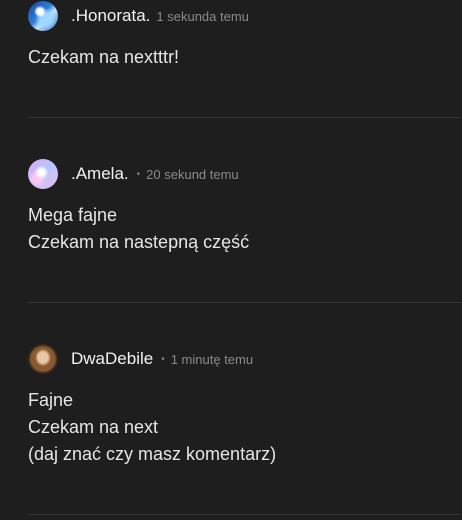  What do you see at coordinates (104, 57) in the screenshot?
I see `comment-line: Czekam na nextttr!` at bounding box center [104, 57].